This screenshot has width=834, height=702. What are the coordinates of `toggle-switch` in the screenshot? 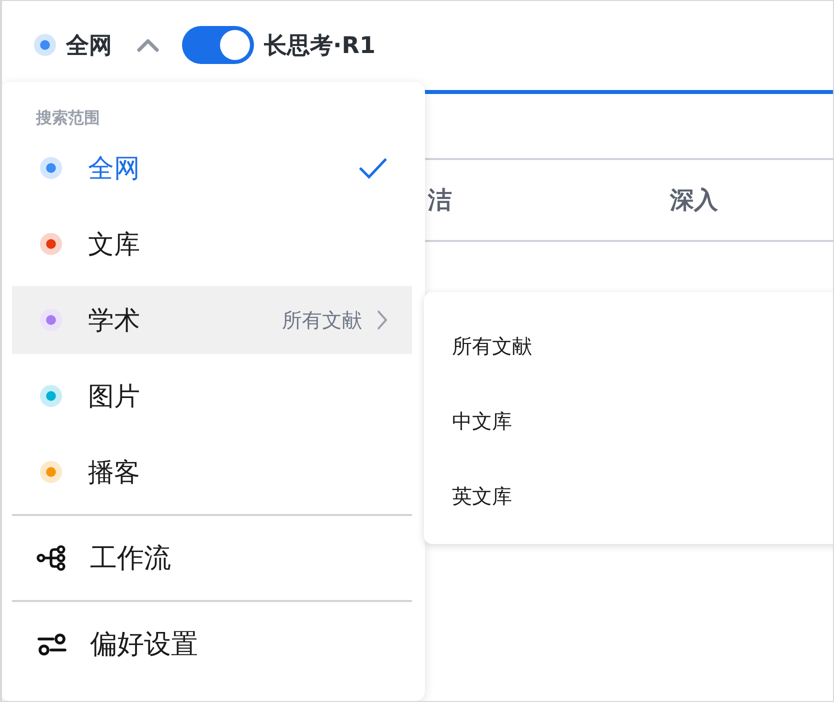 It's located at (218, 45).